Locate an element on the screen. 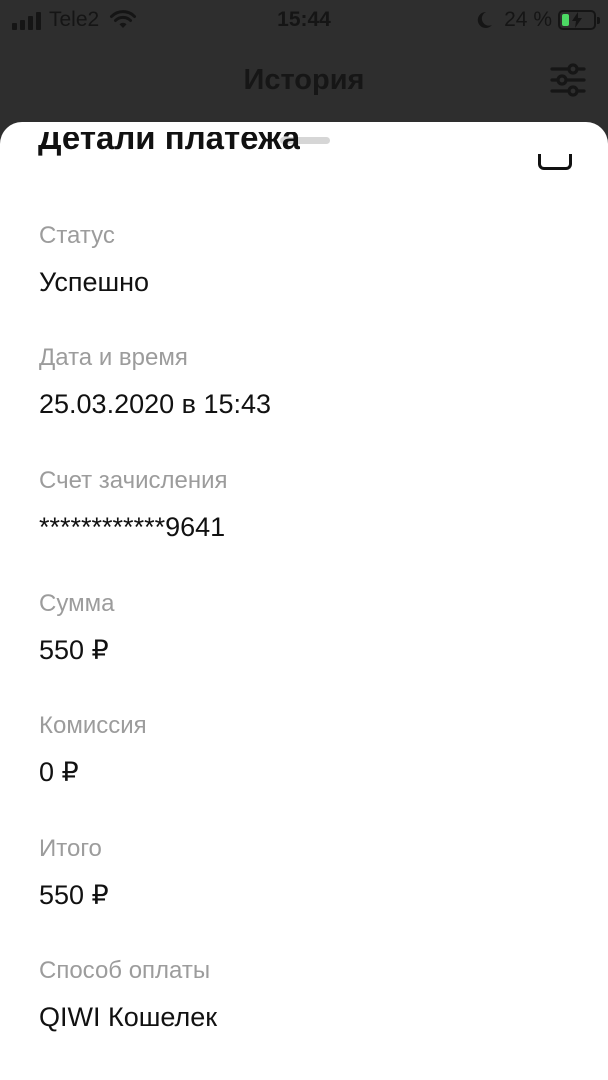  field-value: QIWI Кошелек is located at coordinates (128, 1017).